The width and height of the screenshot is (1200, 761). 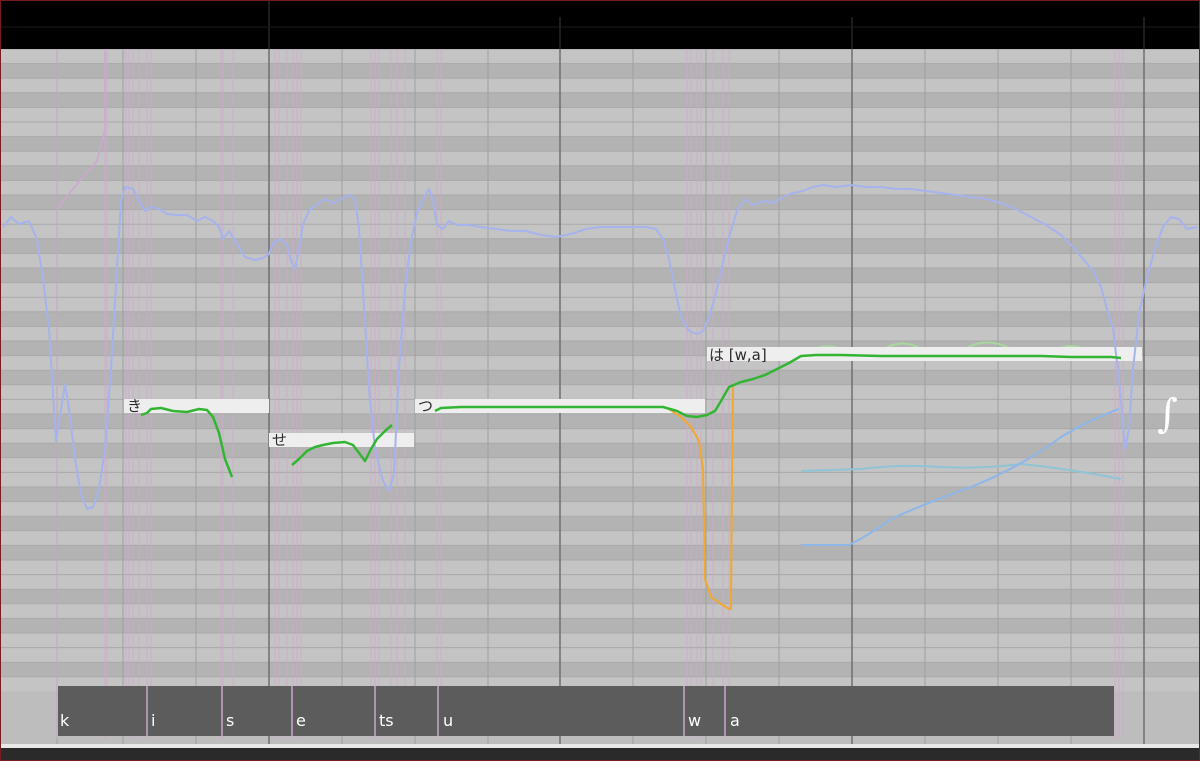 What do you see at coordinates (153, 720) in the screenshot?
I see `phoneme-i: i` at bounding box center [153, 720].